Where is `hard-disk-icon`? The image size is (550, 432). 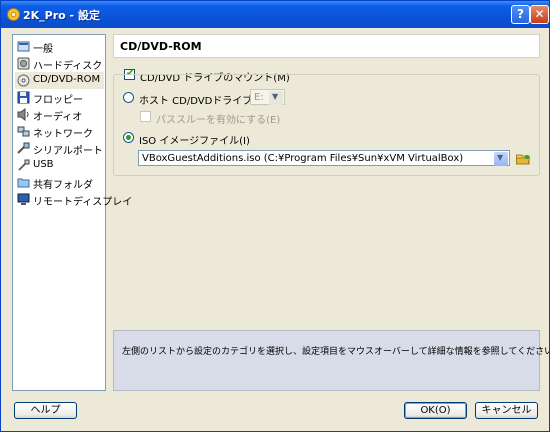 hard-disk-icon is located at coordinates (23, 63).